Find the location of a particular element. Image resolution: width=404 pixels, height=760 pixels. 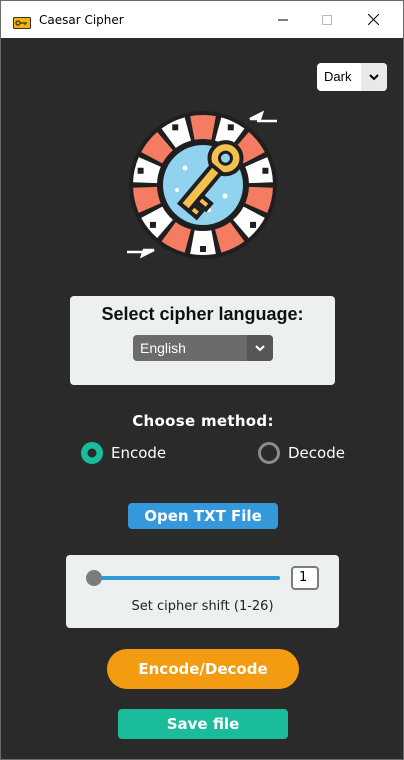

window-title: Caesar Cipher is located at coordinates (81, 20).